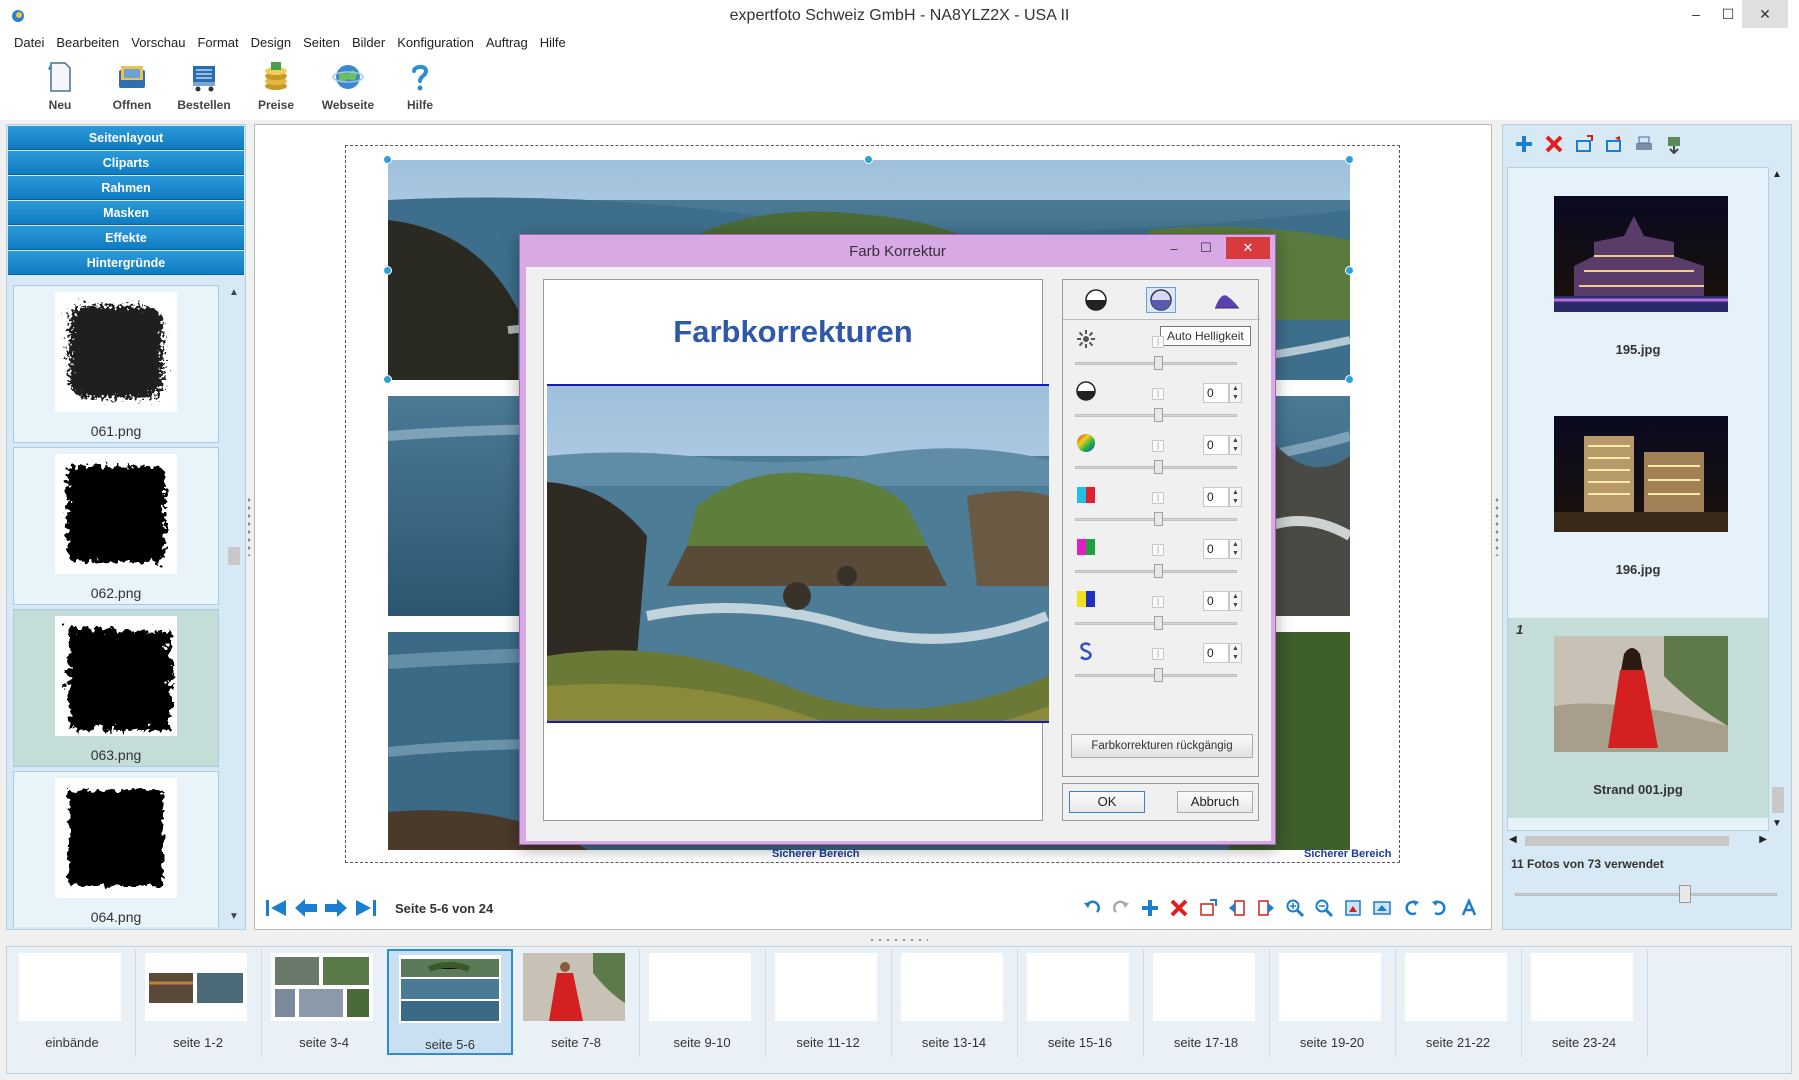 The width and height of the screenshot is (1799, 1080). What do you see at coordinates (336, 908) in the screenshot?
I see `next-page-button` at bounding box center [336, 908].